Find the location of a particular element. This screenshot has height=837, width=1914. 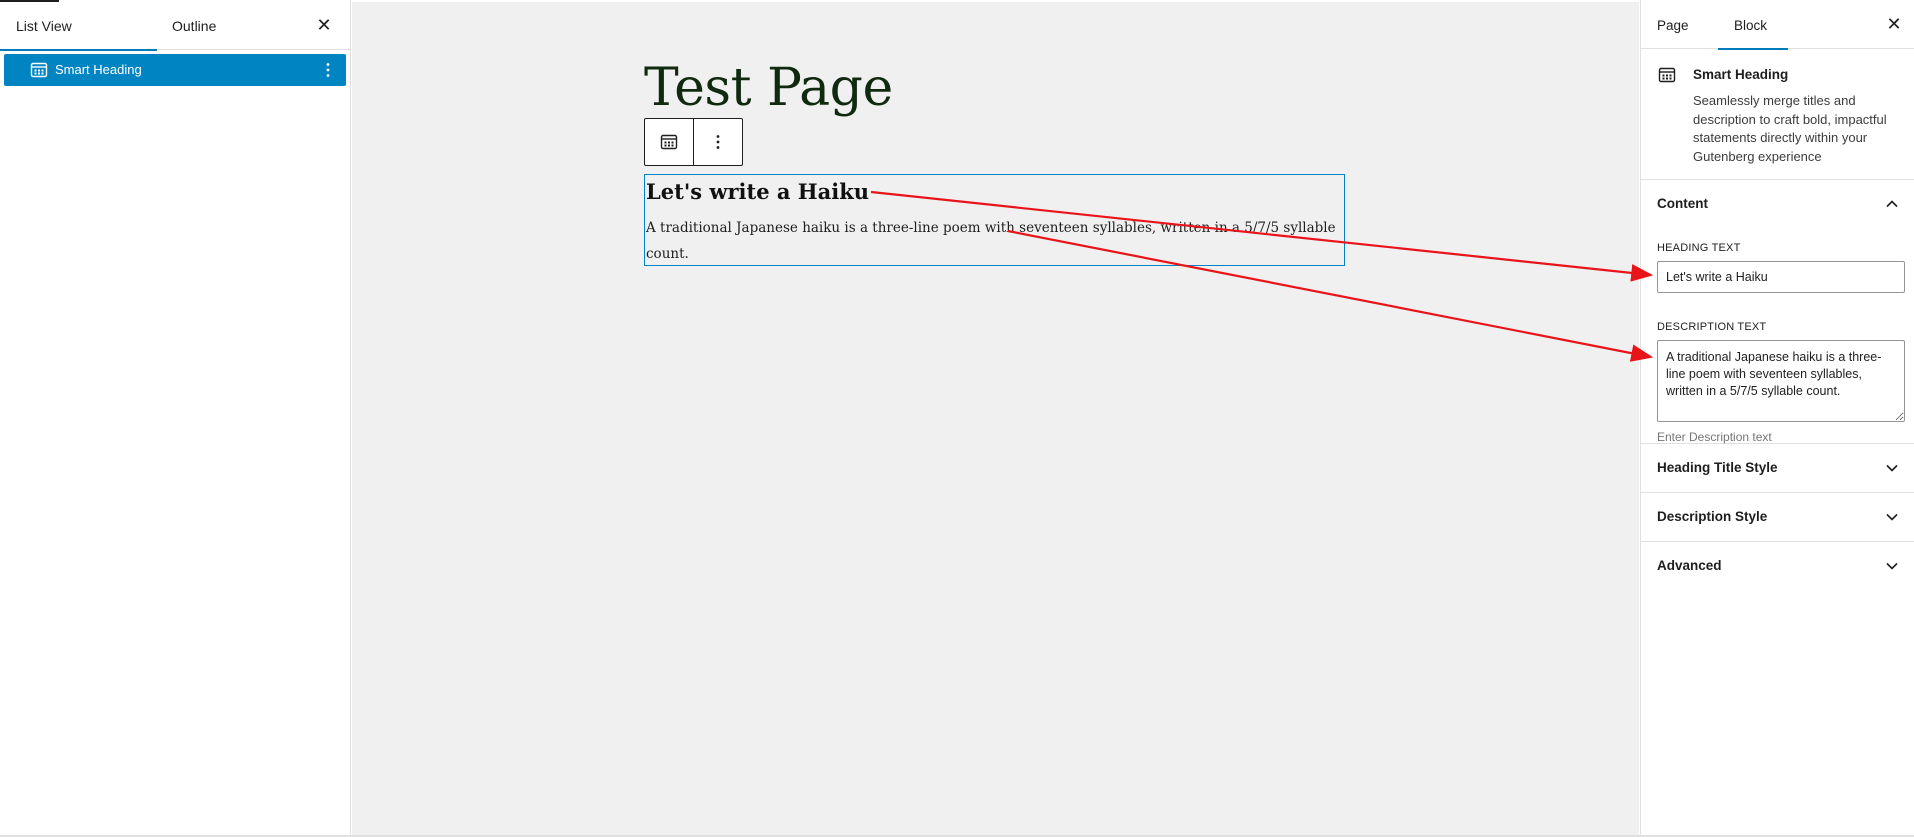

panel-title: Content is located at coordinates (1682, 203).